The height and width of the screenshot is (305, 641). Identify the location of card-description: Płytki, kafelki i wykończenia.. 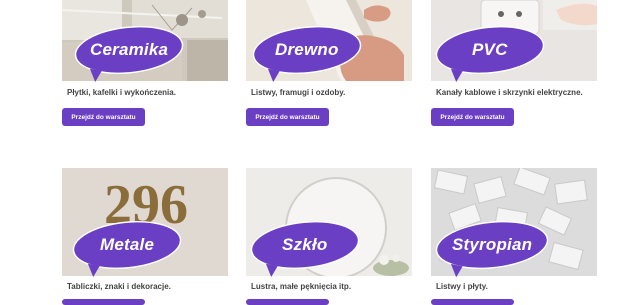
(121, 92).